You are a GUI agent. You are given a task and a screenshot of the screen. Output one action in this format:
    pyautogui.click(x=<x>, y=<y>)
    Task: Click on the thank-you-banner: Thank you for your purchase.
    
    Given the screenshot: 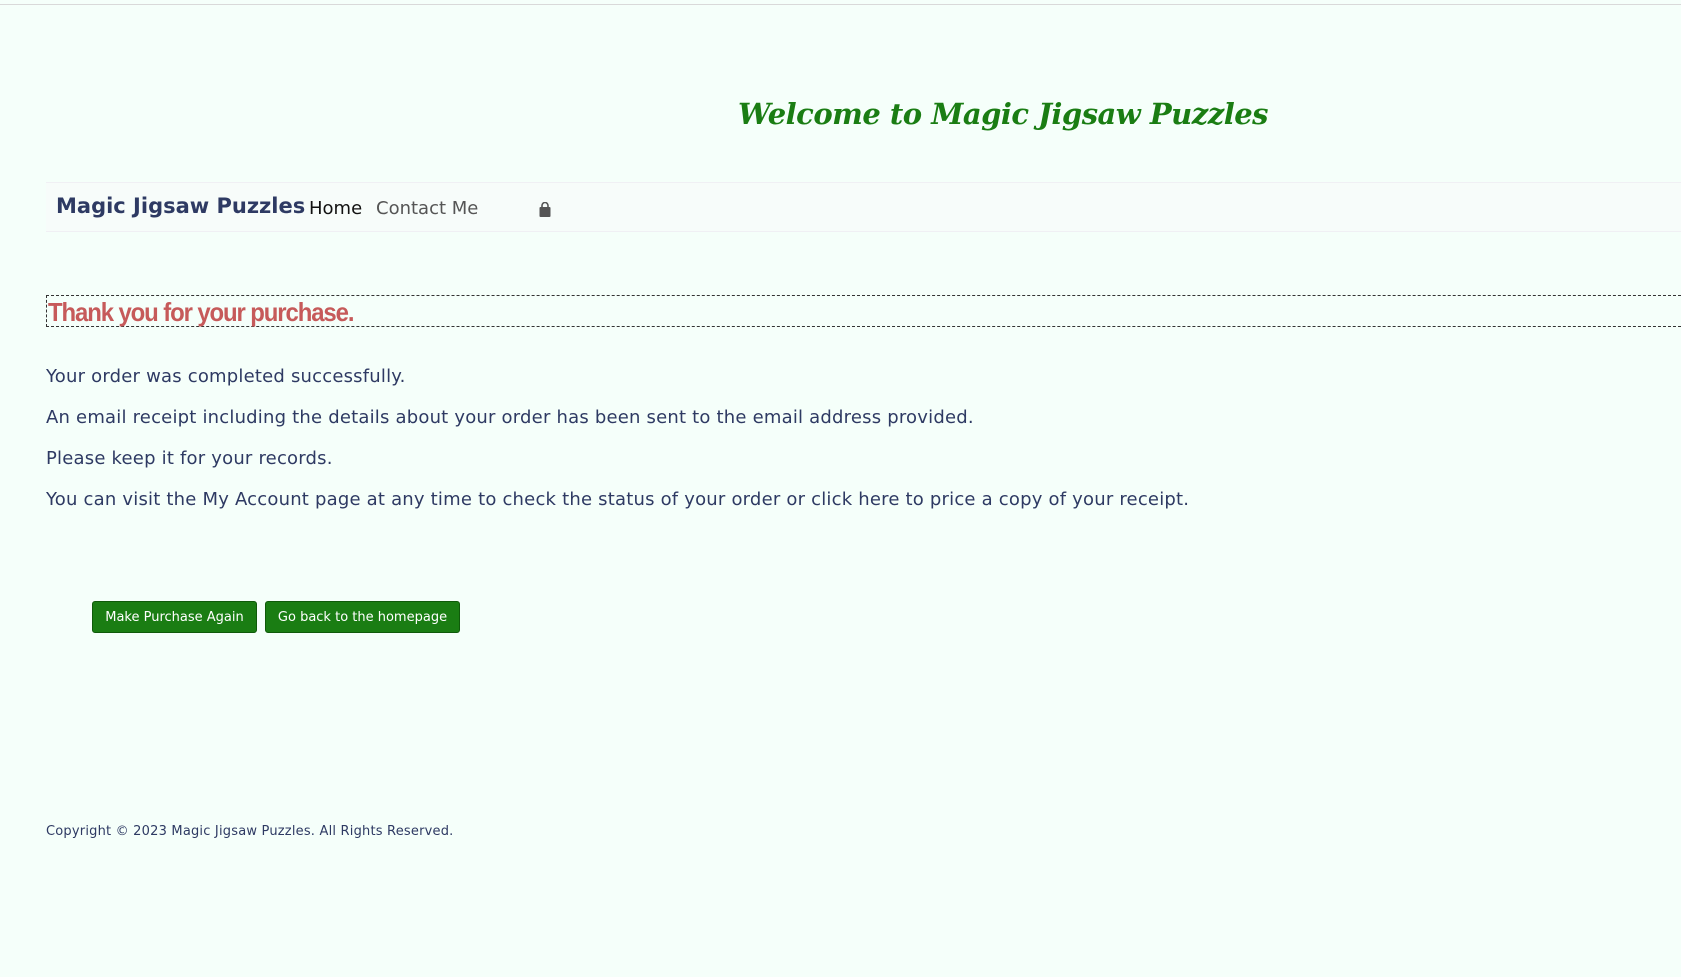 What is the action you would take?
    pyautogui.click(x=863, y=311)
    